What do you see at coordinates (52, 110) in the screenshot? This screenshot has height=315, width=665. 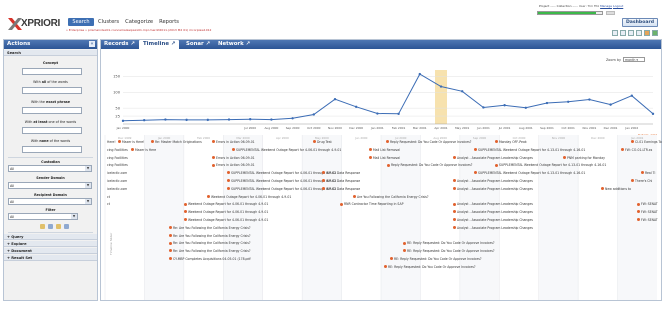 I see `with-exact-input` at bounding box center [52, 110].